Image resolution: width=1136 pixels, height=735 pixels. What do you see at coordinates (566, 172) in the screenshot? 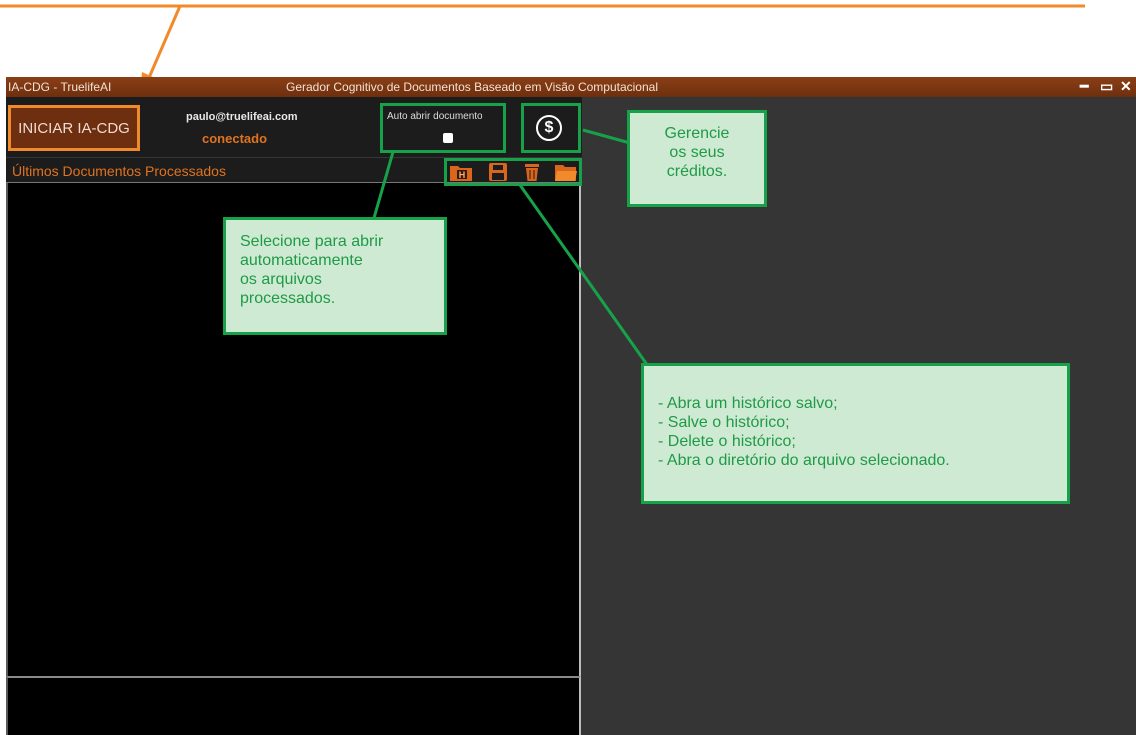
I see `folder-icon` at bounding box center [566, 172].